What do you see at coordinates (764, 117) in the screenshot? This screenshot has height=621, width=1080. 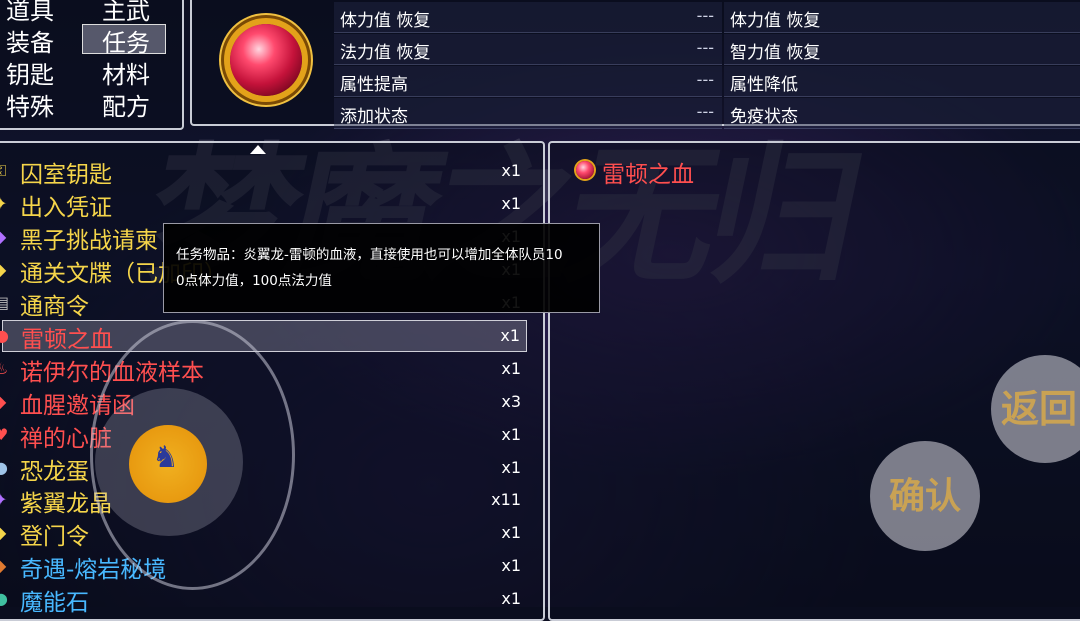 I see `stat-label: 免疫状态` at bounding box center [764, 117].